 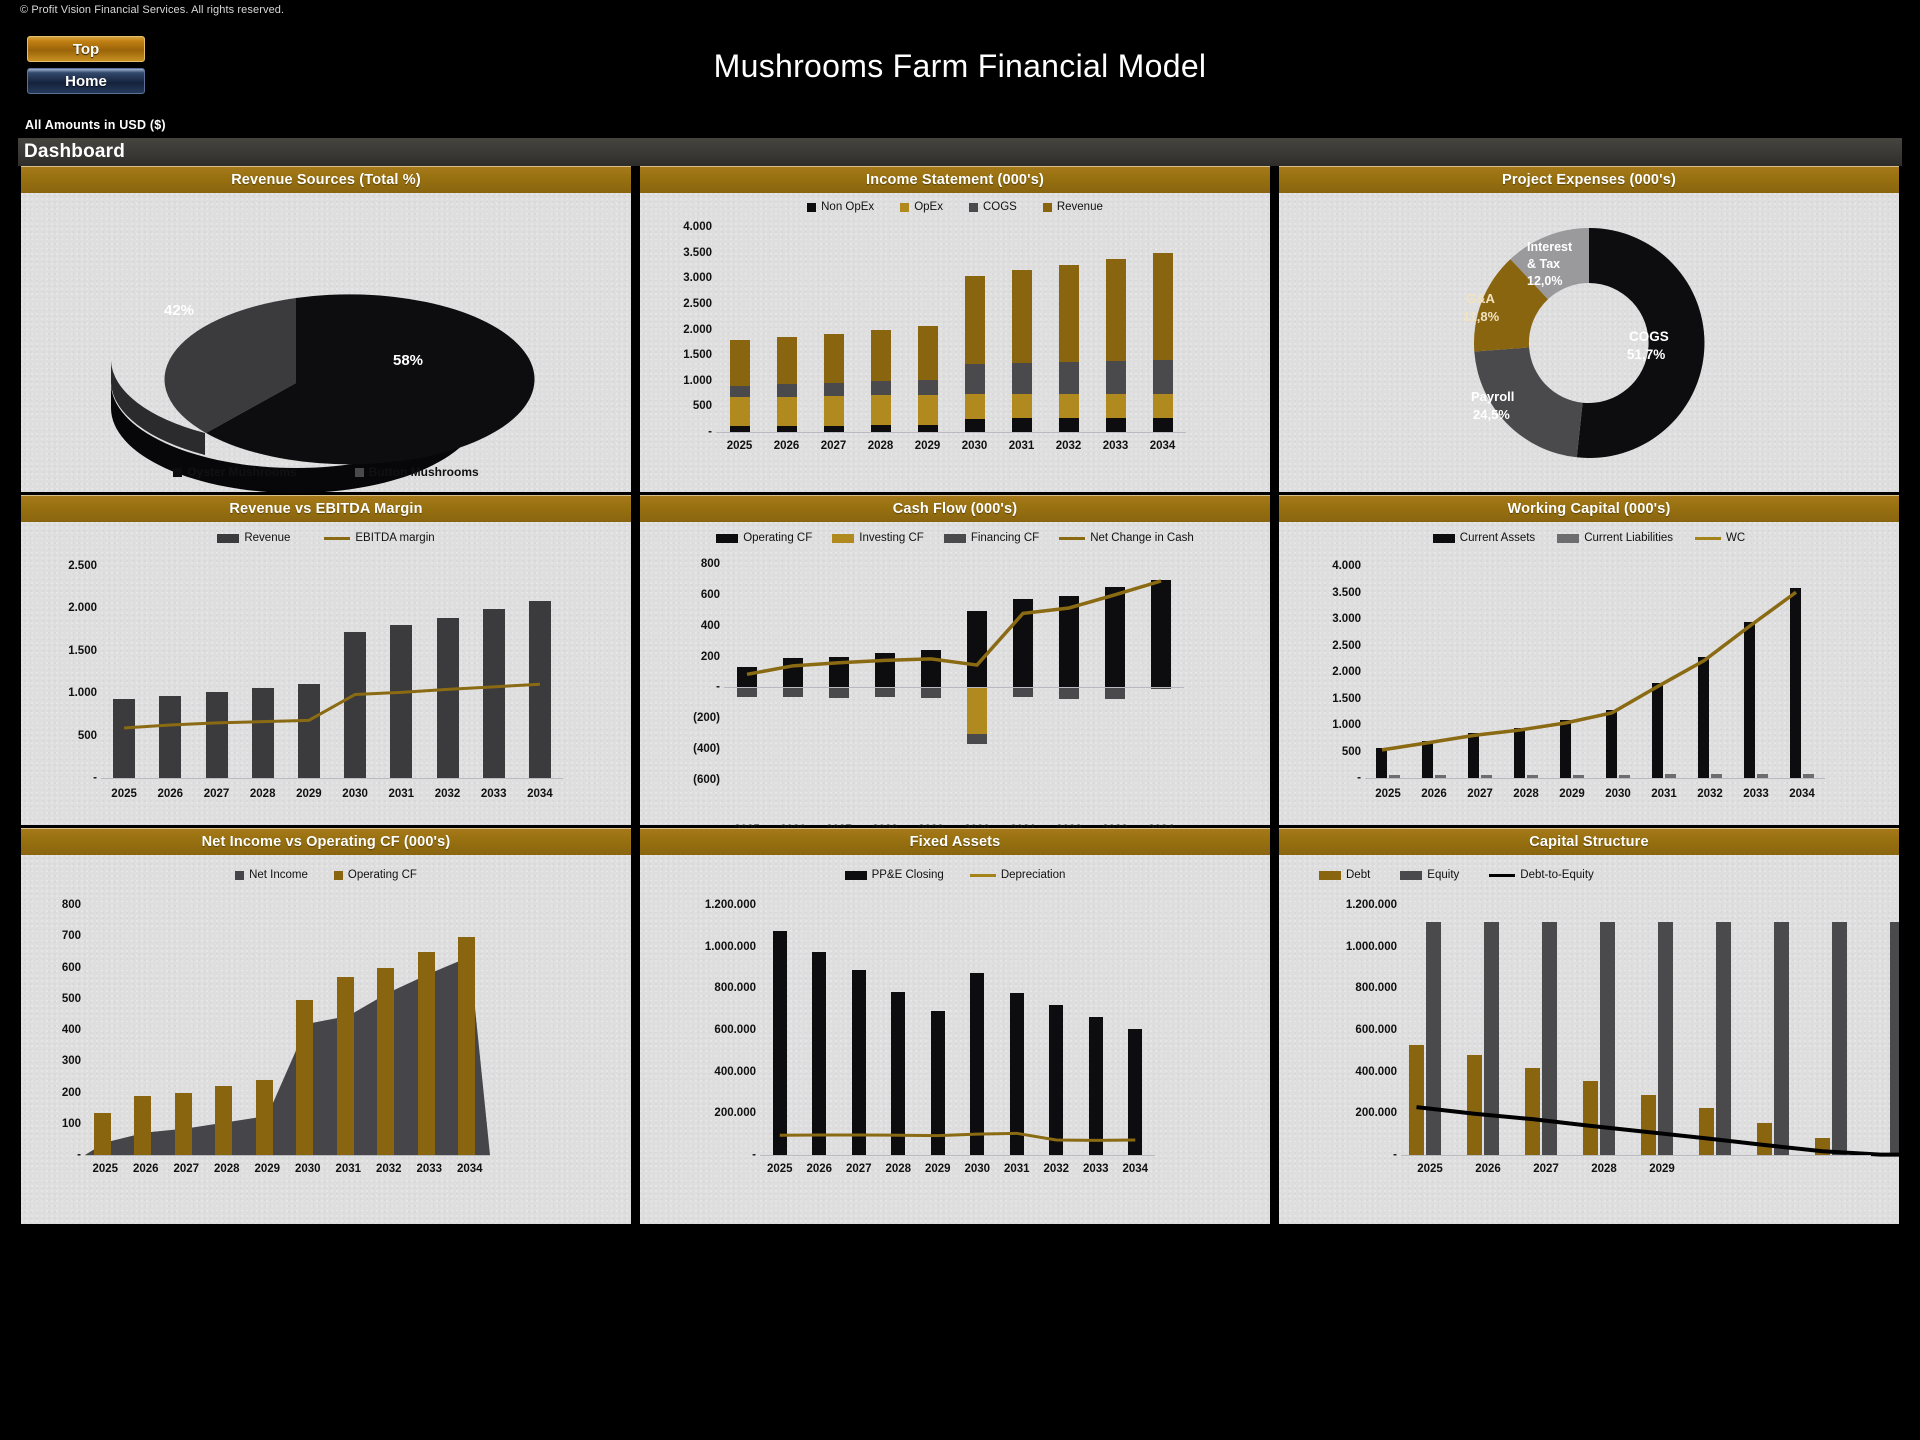 What do you see at coordinates (1135, 1169) in the screenshot?
I see `x-tick-label: 2034` at bounding box center [1135, 1169].